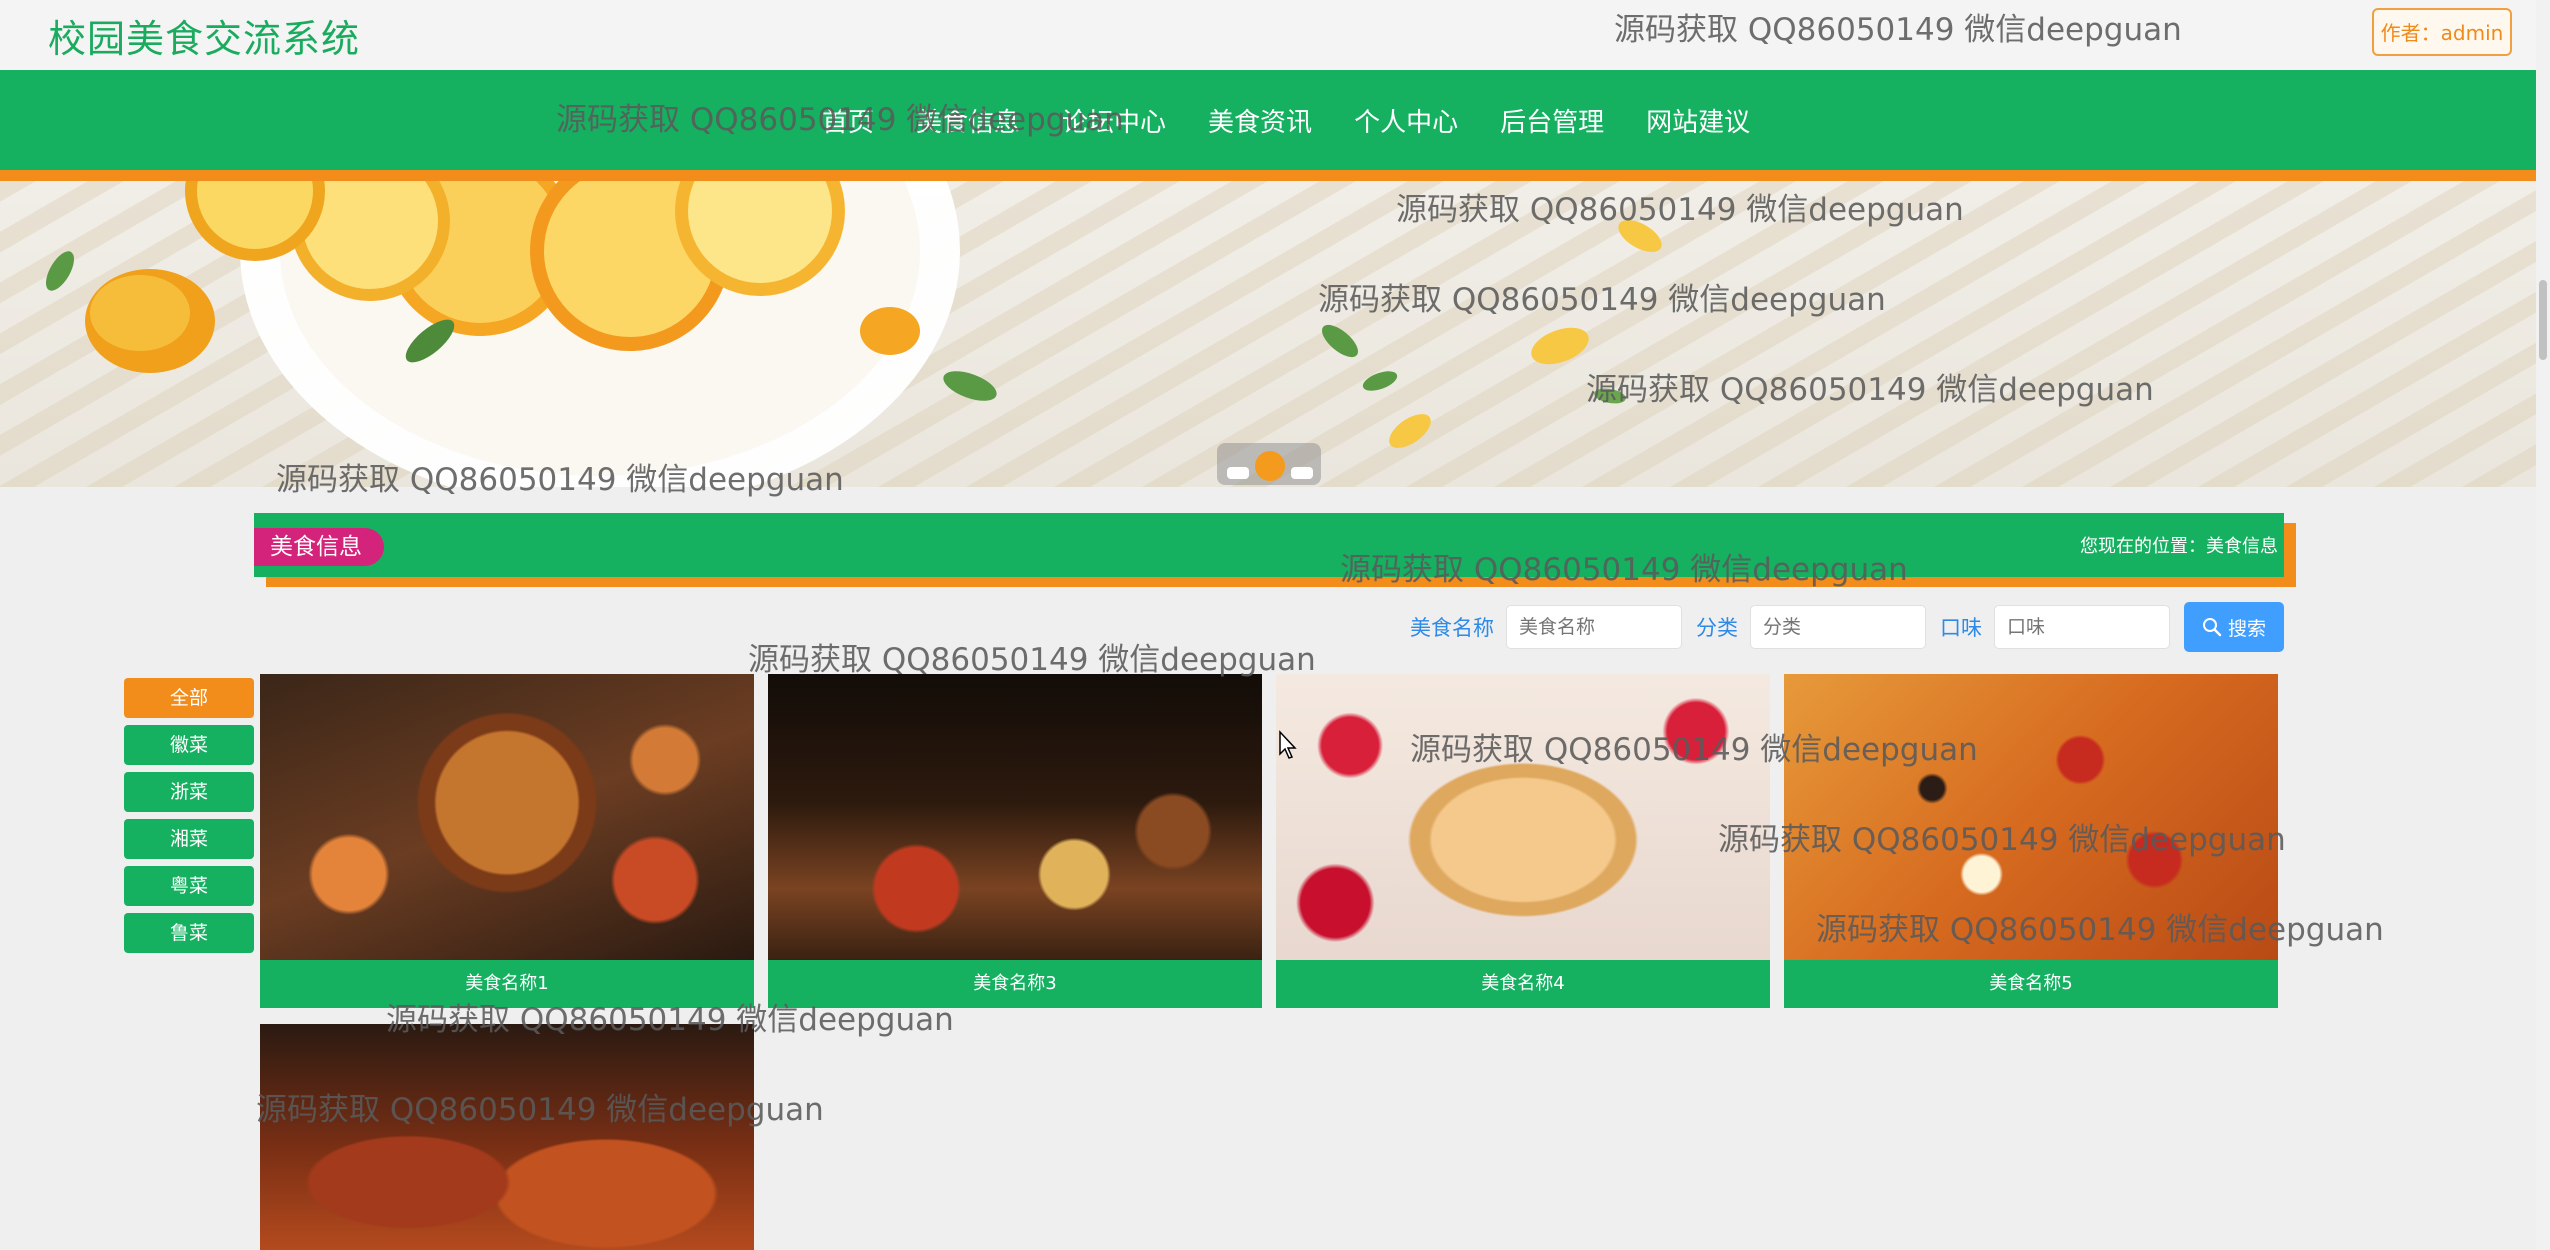 The image size is (2550, 1250). Describe the element at coordinates (1268, 175) in the screenshot. I see `nav-accent-stripe` at that location.